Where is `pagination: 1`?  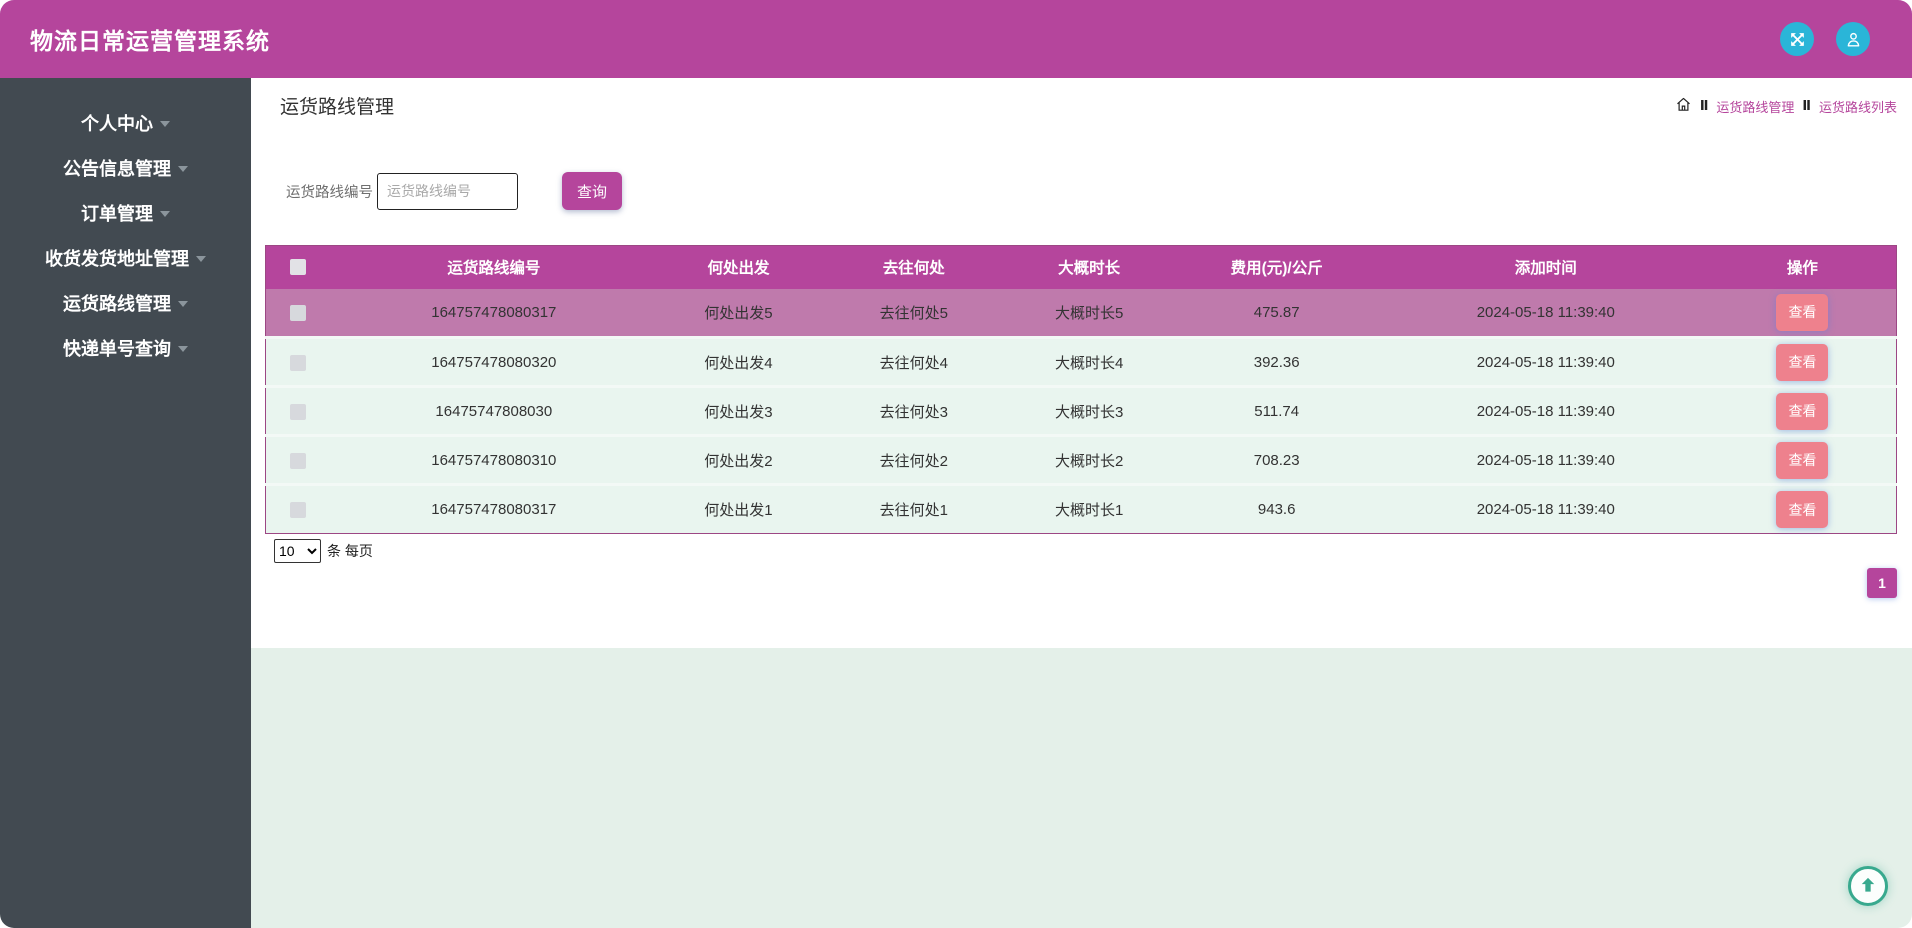
pagination: 1 is located at coordinates (1074, 583).